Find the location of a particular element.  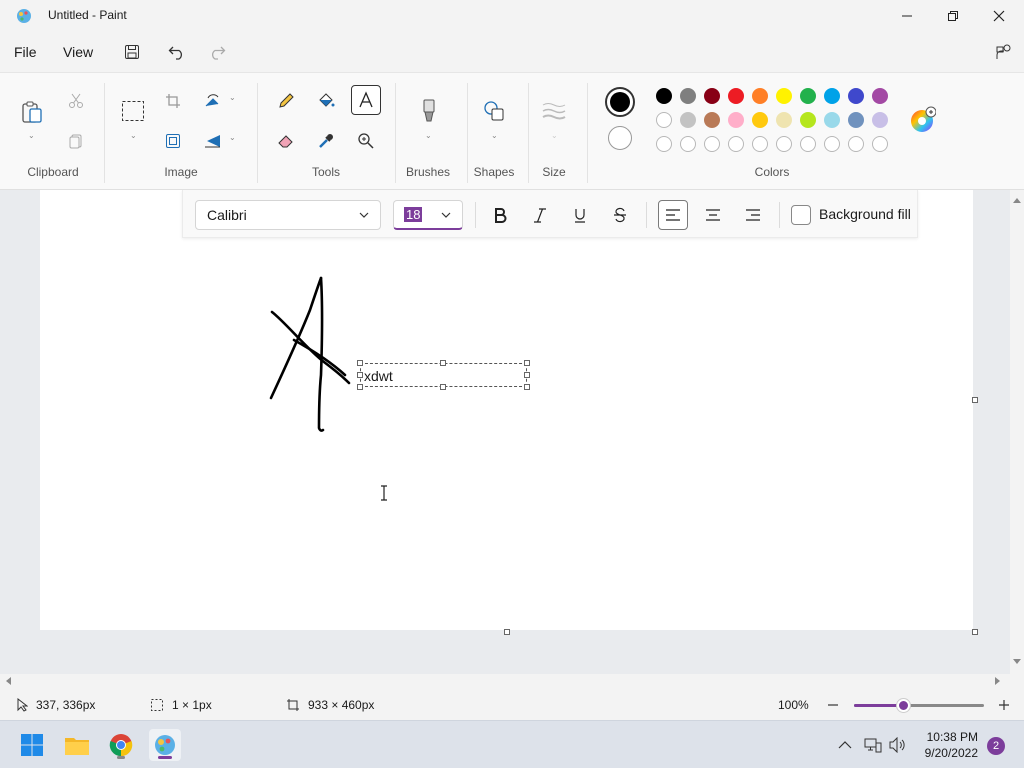

restore-button is located at coordinates (953, 16).